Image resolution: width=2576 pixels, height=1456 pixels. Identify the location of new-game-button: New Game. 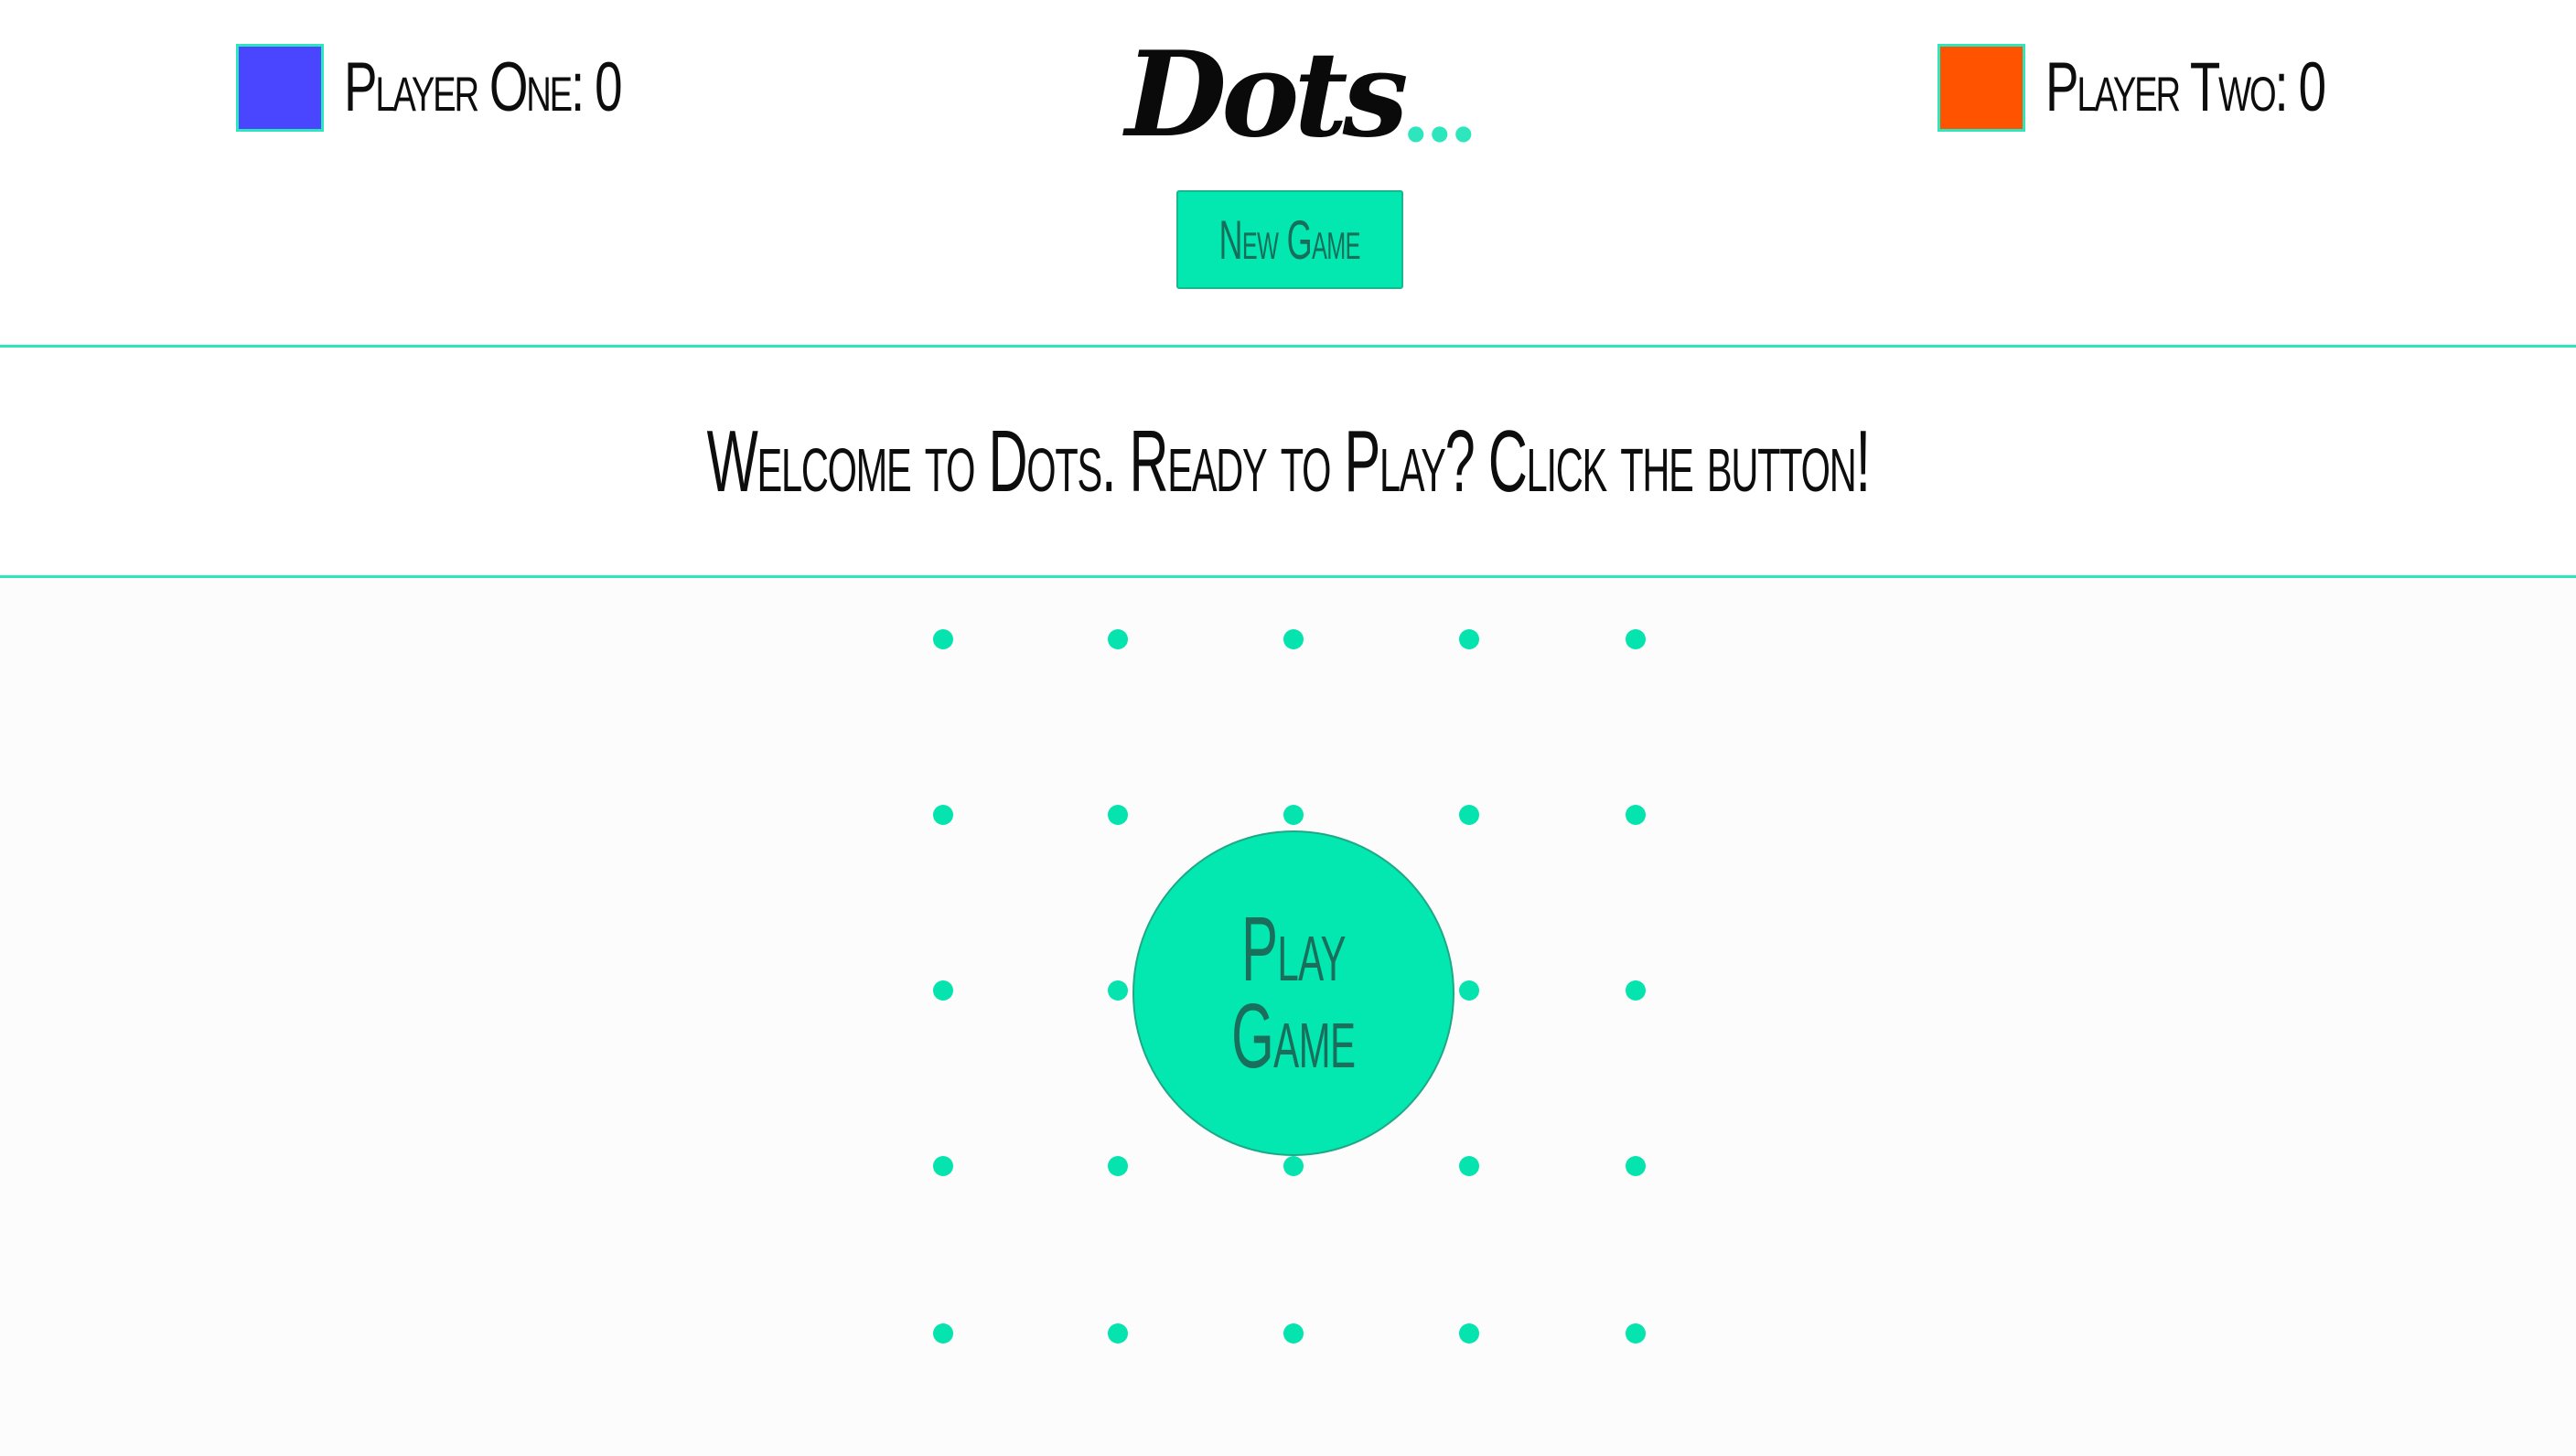
(1290, 239).